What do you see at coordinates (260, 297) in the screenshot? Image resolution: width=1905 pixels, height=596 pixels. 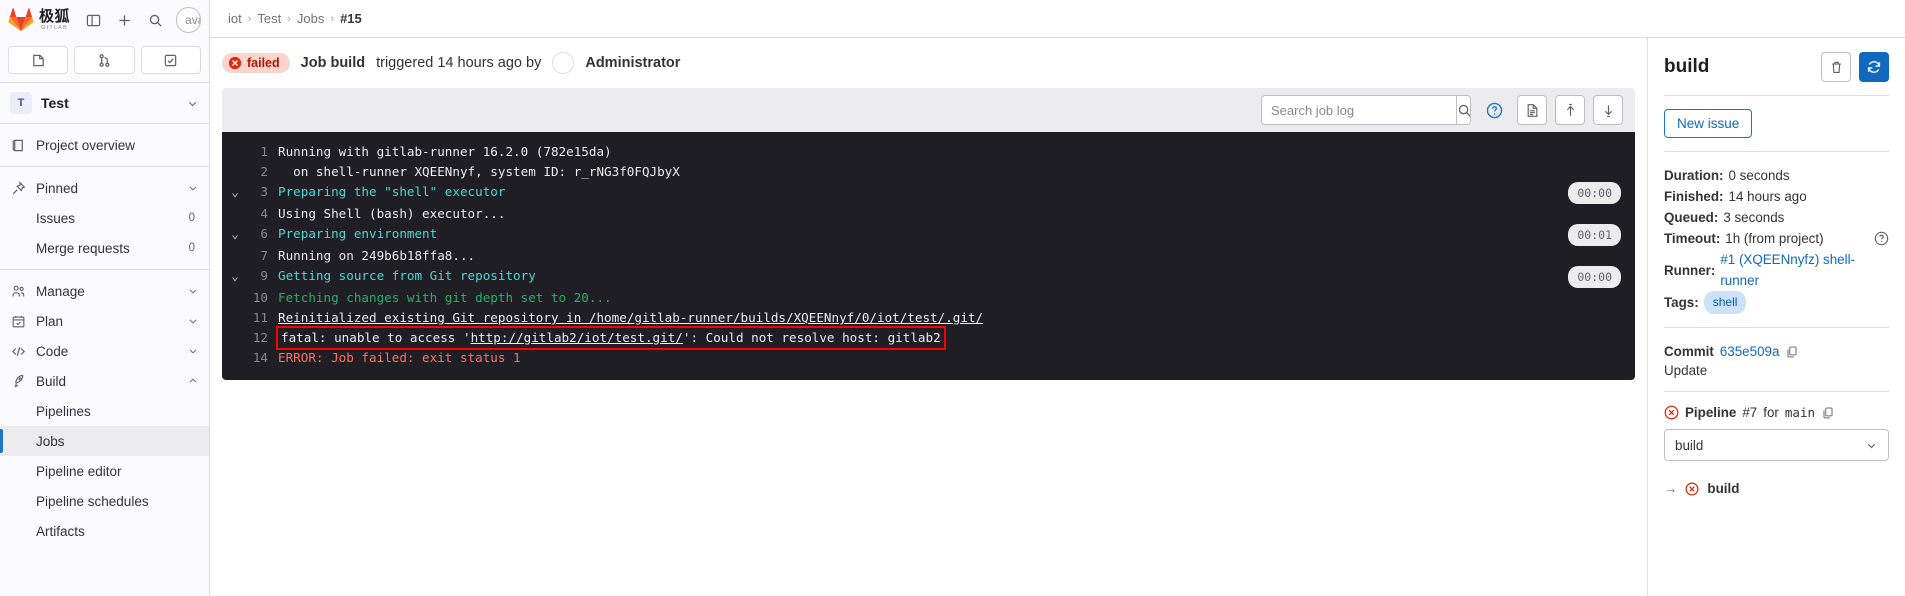 I see `log-line-number: 10` at bounding box center [260, 297].